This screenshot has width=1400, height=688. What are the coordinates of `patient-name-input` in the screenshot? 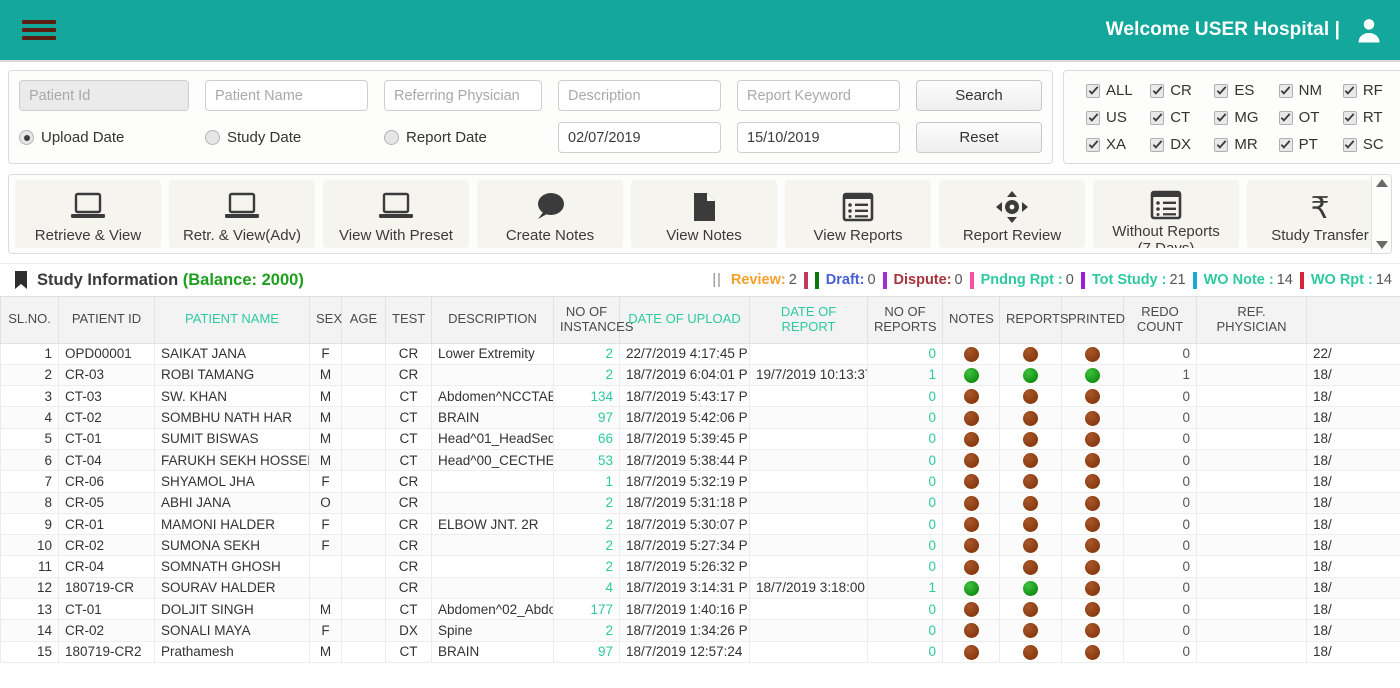 It's located at (286, 95).